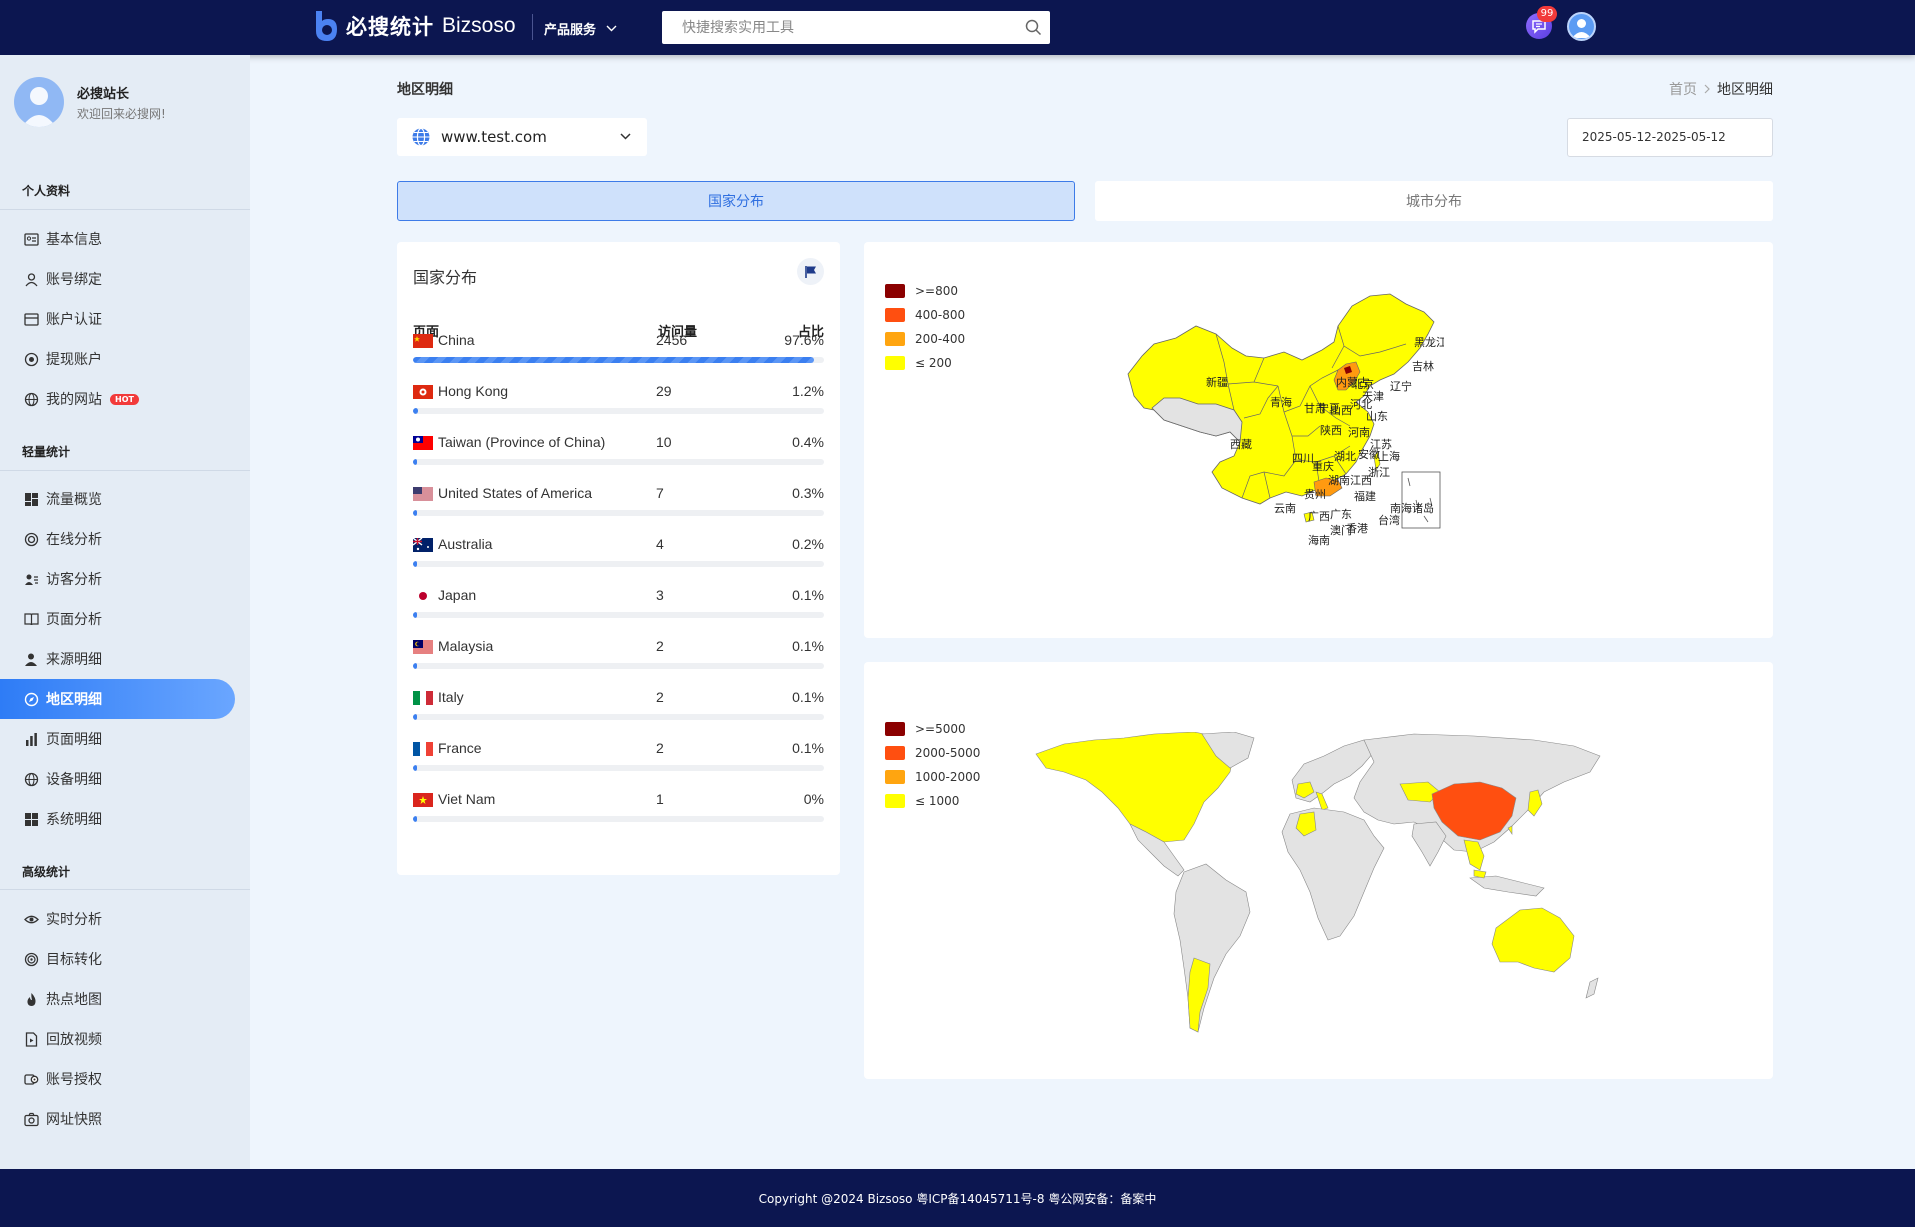 The image size is (1915, 1227). What do you see at coordinates (925, 363) in the screenshot?
I see `legend-item: ≤ 200` at bounding box center [925, 363].